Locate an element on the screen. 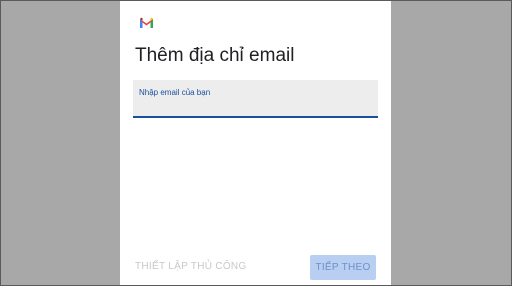  manual-setup-button: THIẾT LẬP THỦ CÔNG is located at coordinates (191, 266).